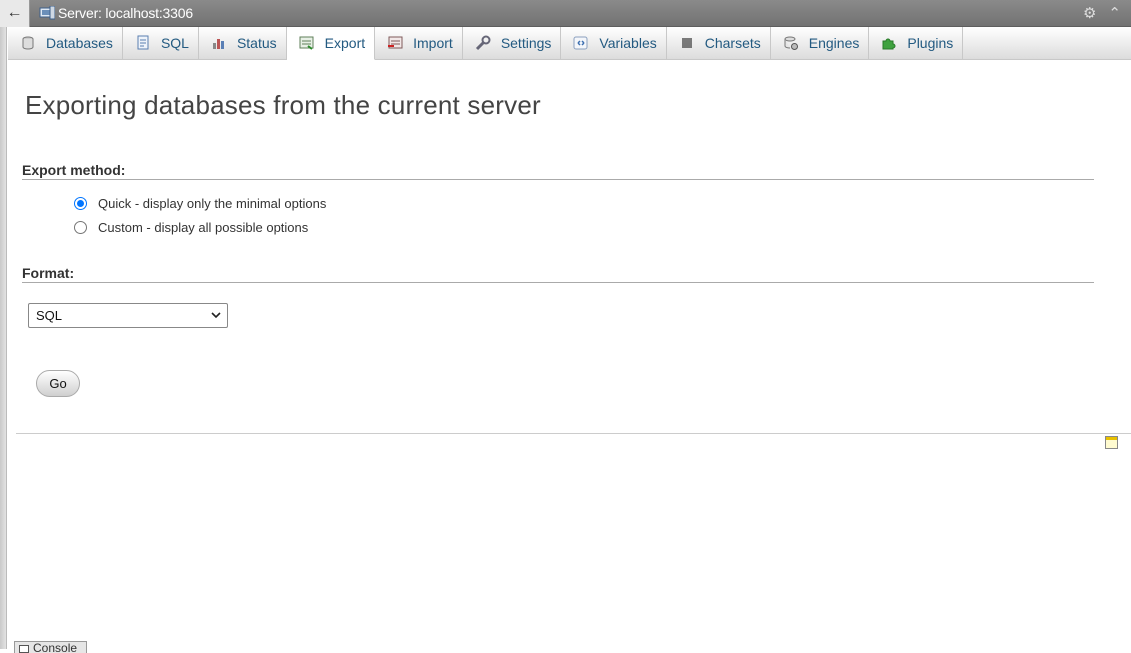 Image resolution: width=1131 pixels, height=653 pixels. I want to click on tab-engines: Engines, so click(820, 43).